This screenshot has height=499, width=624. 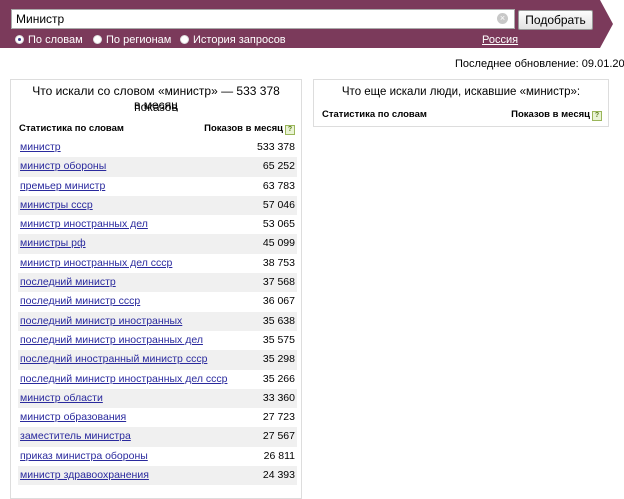 What do you see at coordinates (278, 301) in the screenshot?
I see `impressions-count: 36 067` at bounding box center [278, 301].